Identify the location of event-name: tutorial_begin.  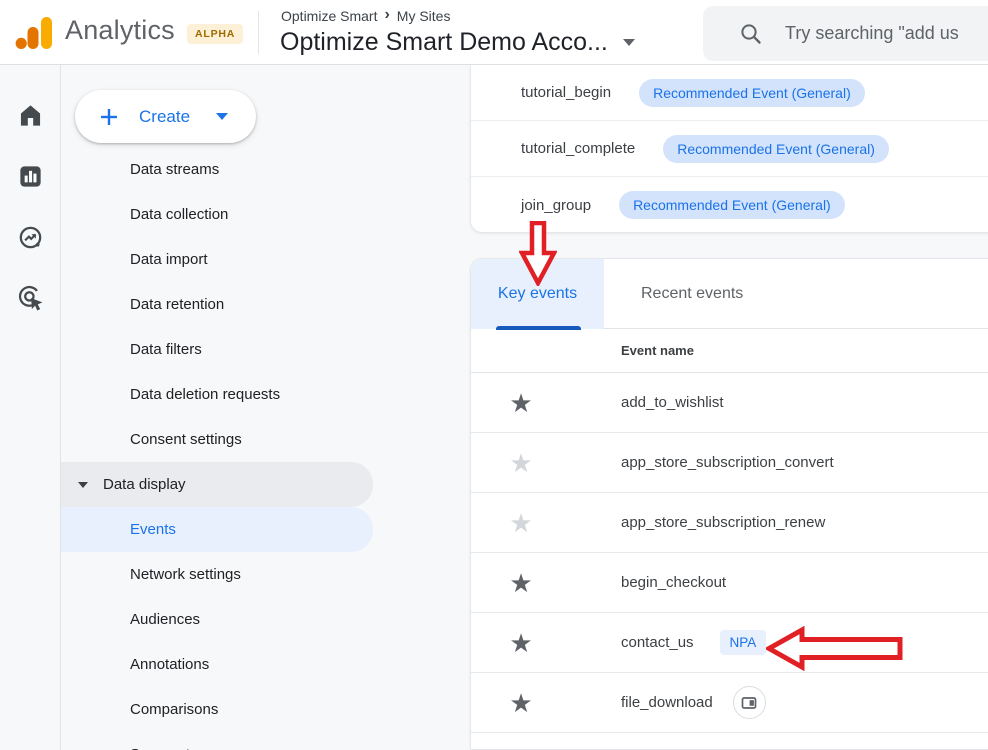
(566, 92).